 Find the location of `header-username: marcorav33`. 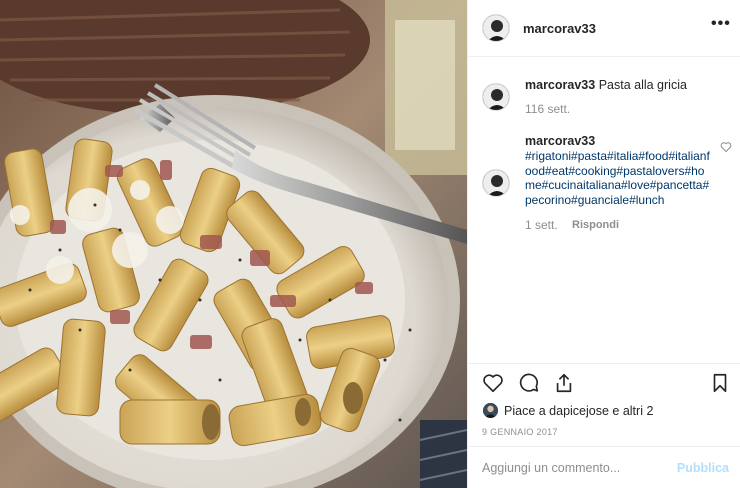

header-username: marcorav33 is located at coordinates (559, 28).